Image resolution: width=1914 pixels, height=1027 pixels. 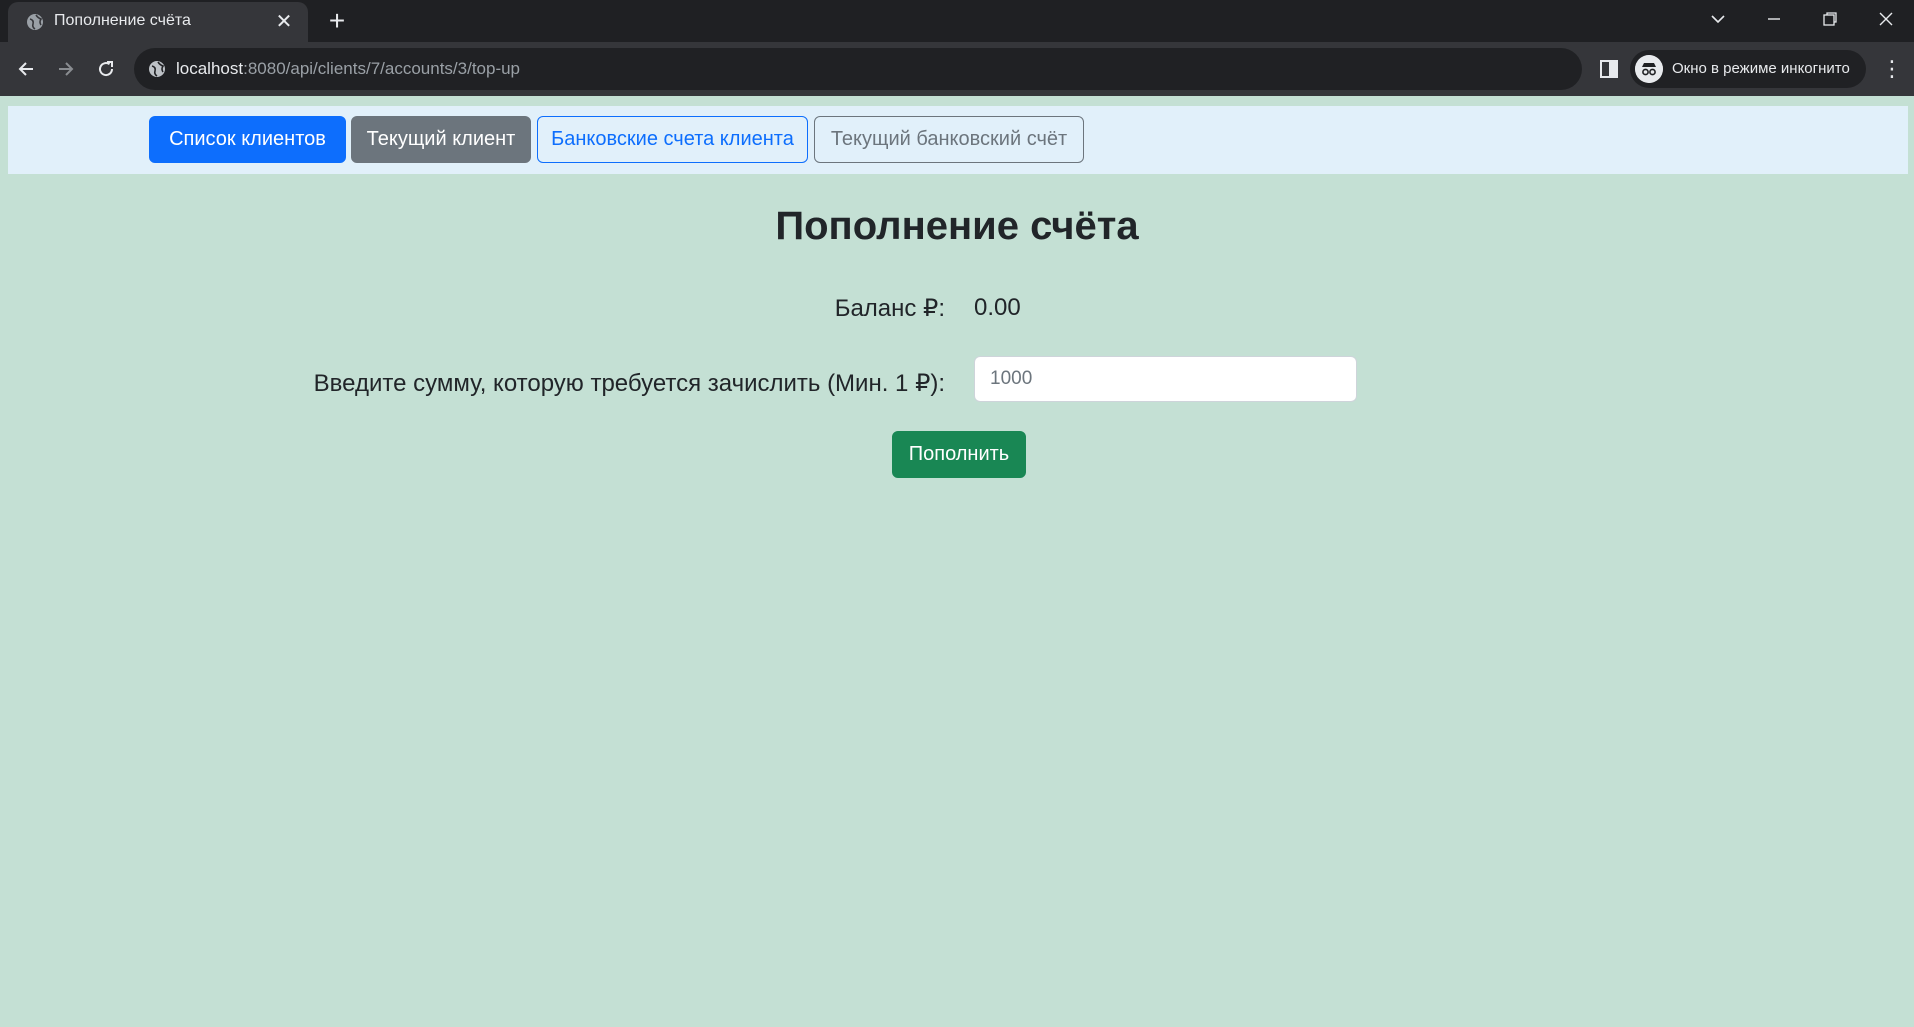 I want to click on side-panel-icon, so click(x=1609, y=69).